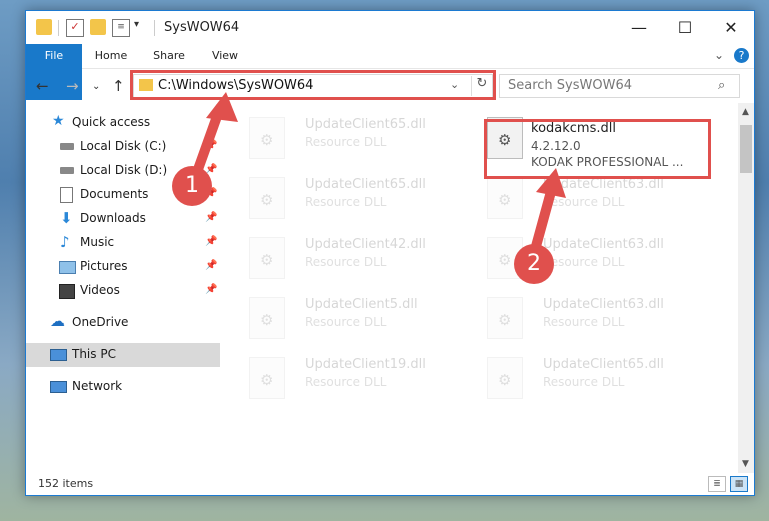 The width and height of the screenshot is (769, 521). What do you see at coordinates (118, 86) in the screenshot?
I see `up-button: ↑` at bounding box center [118, 86].